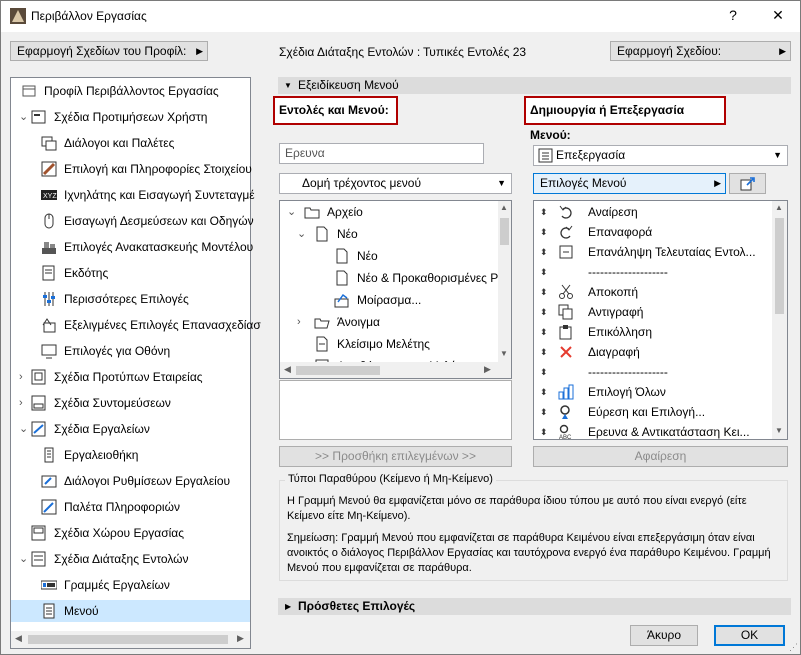 The width and height of the screenshot is (801, 655). What do you see at coordinates (779, 320) in the screenshot?
I see `menu-vscrollbar: ▲ ▼` at bounding box center [779, 320].